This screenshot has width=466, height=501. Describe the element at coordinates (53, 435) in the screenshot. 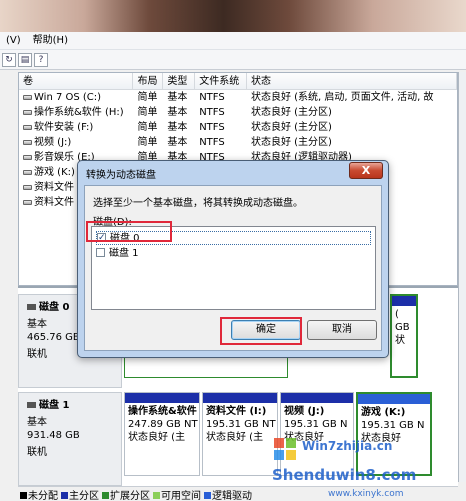

I see `disk-1-size: 931.48 GB` at that location.